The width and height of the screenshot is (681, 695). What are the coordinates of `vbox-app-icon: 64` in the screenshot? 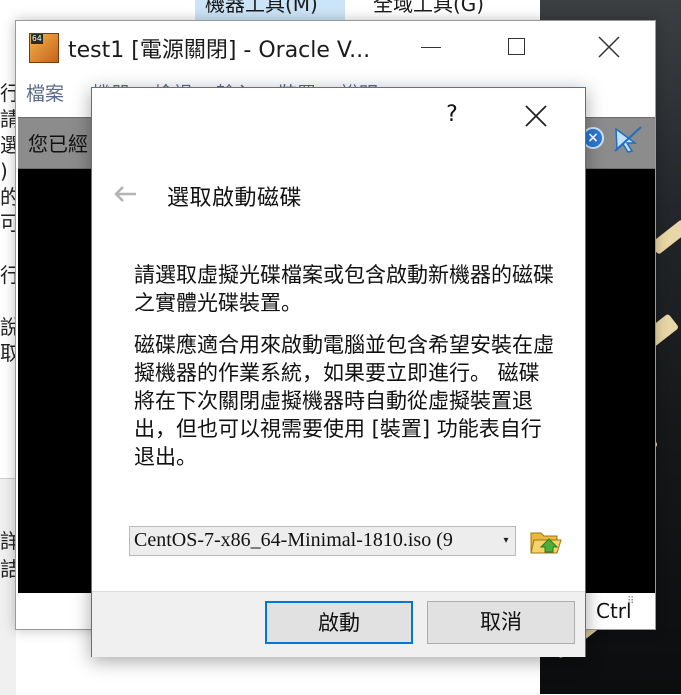 It's located at (44, 48).